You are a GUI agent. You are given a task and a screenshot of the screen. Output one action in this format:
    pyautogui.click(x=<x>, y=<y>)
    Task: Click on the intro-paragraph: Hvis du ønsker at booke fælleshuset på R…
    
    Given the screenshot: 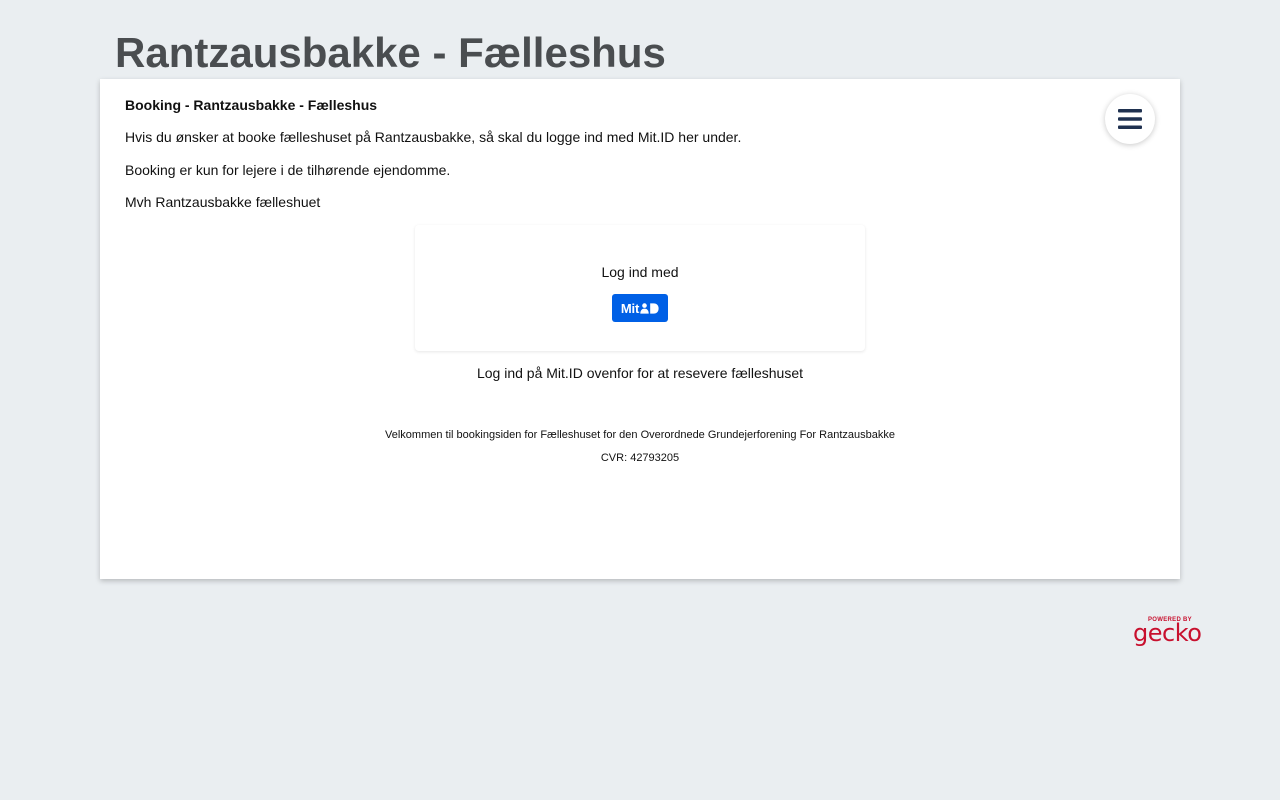 What is the action you would take?
    pyautogui.click(x=433, y=137)
    